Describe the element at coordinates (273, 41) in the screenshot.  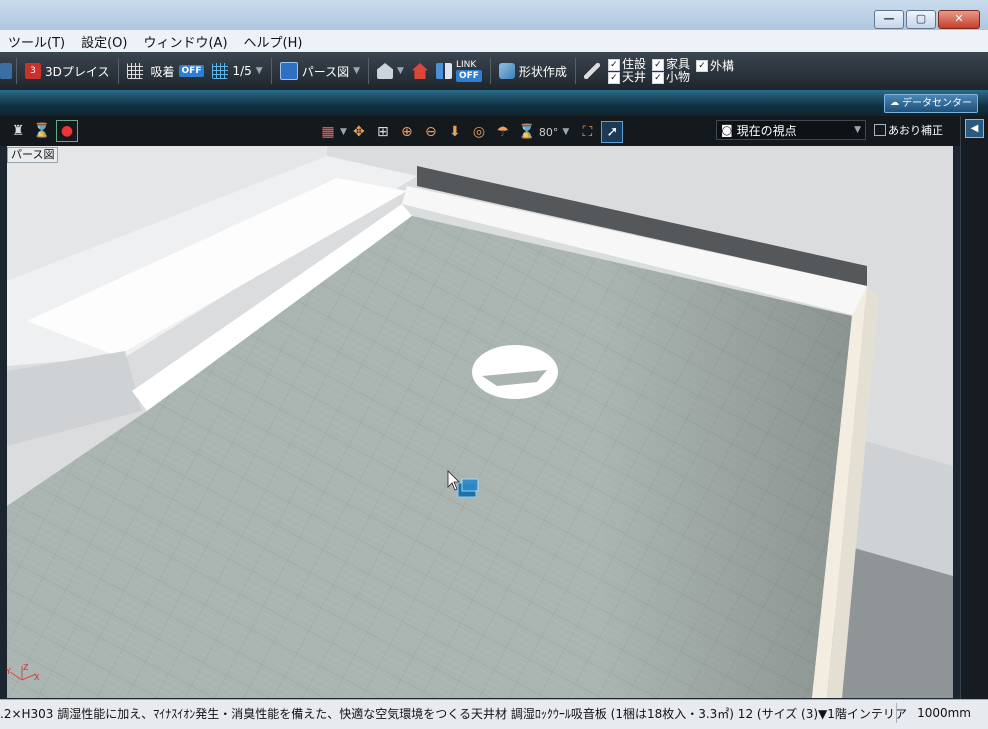
I see `menu-help: ヘルプ(H)` at that location.